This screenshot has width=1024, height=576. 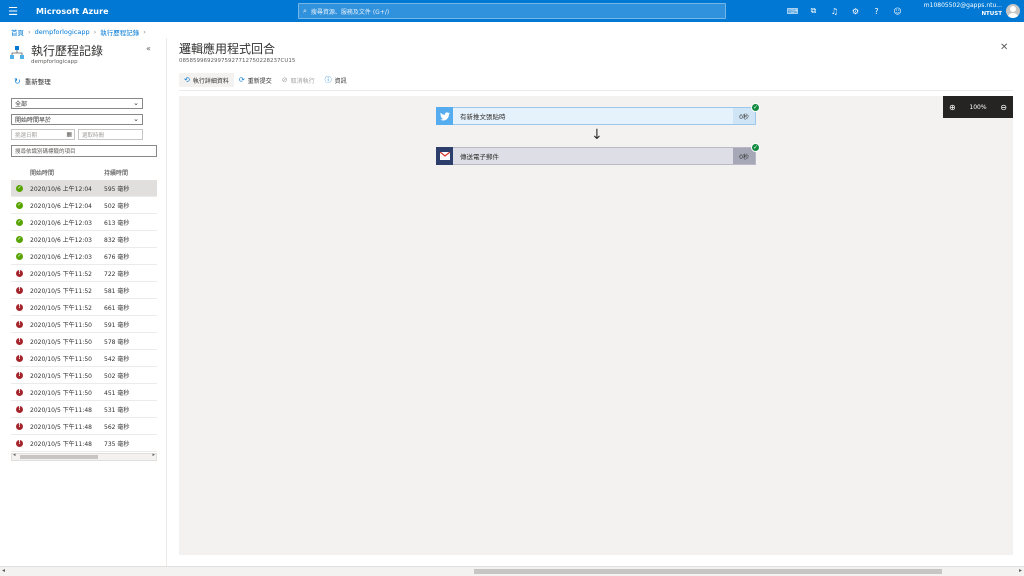 What do you see at coordinates (84, 341) in the screenshot?
I see `run-row: ! 2020/10/5 下午11:50 578 毫秒` at bounding box center [84, 341].